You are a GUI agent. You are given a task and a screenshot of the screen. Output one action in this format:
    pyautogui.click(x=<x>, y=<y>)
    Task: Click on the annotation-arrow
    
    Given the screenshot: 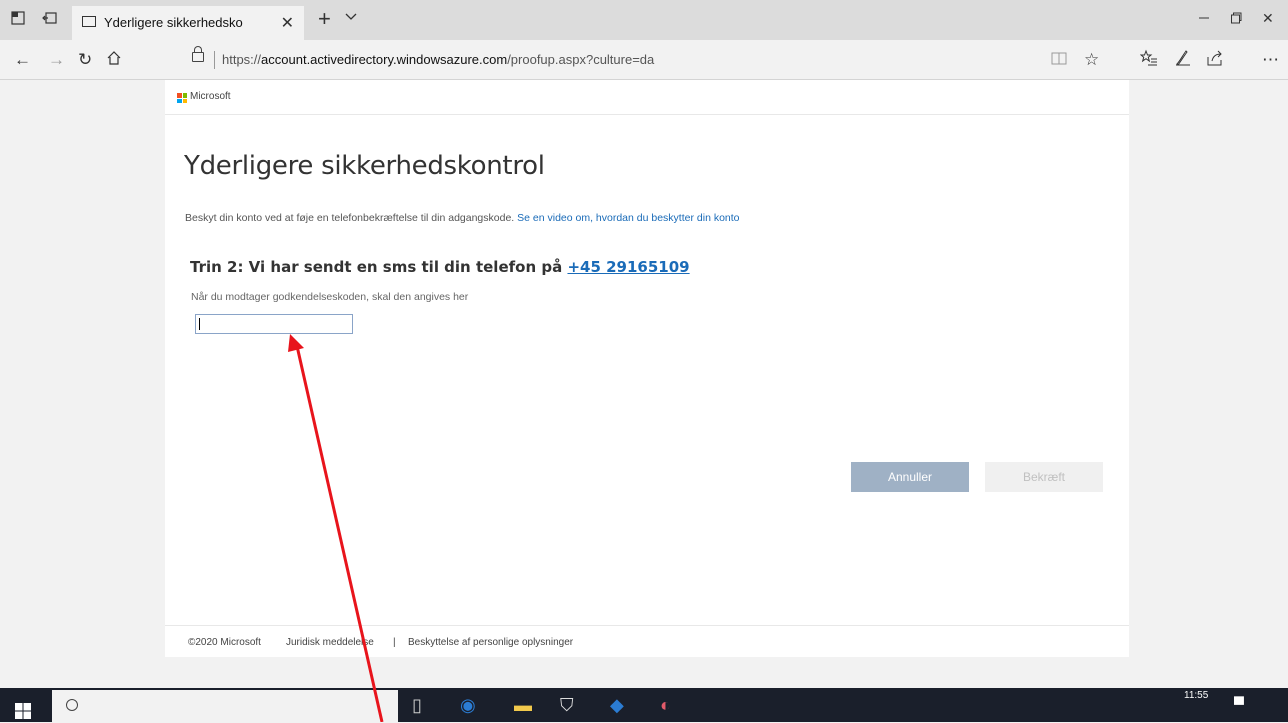 What is the action you would take?
    pyautogui.click(x=336, y=528)
    